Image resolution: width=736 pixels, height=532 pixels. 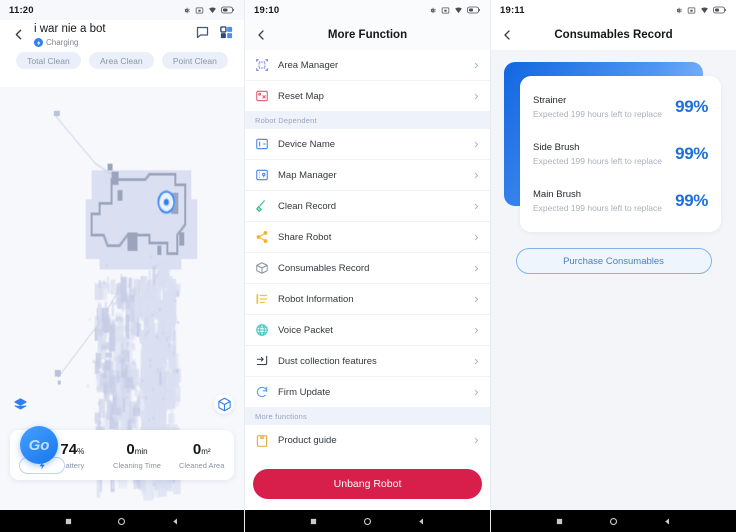 I want to click on page-title: Consumables Record, so click(x=613, y=35).